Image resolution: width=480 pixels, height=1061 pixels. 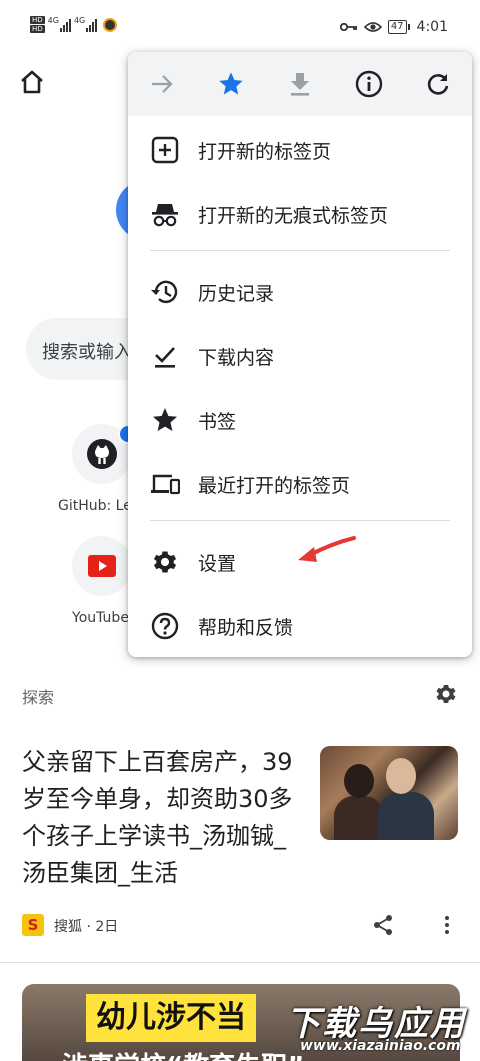 What do you see at coordinates (165, 419) in the screenshot?
I see `bookmarks-icon` at bounding box center [165, 419].